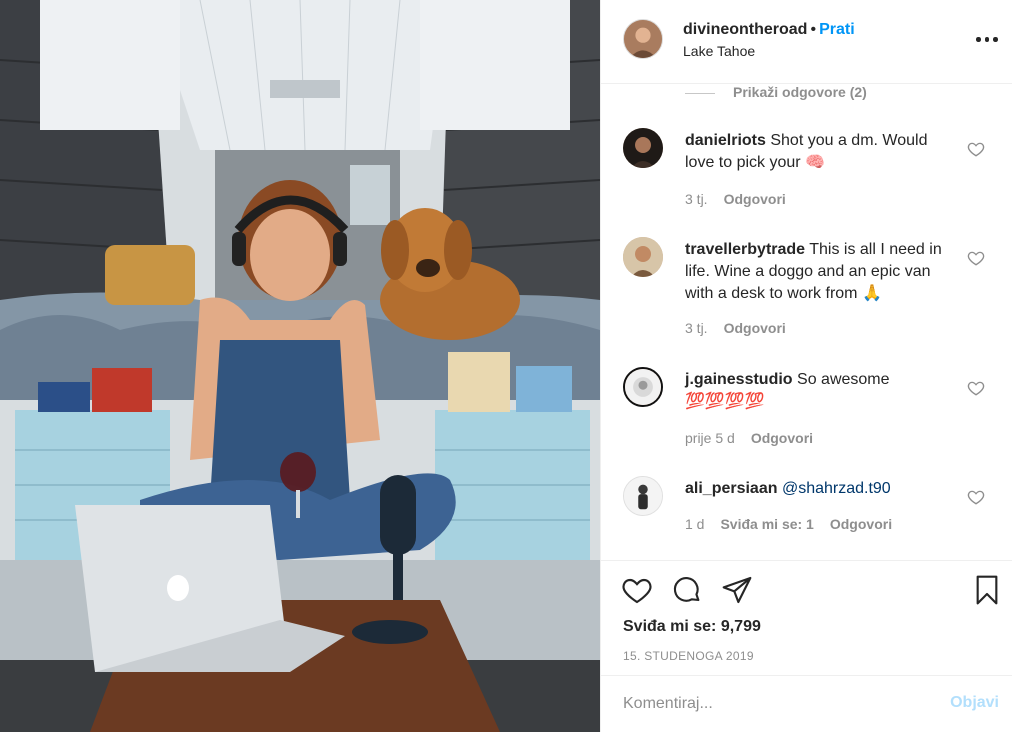  I want to click on comment-username: j.gainesstudio, so click(739, 379).